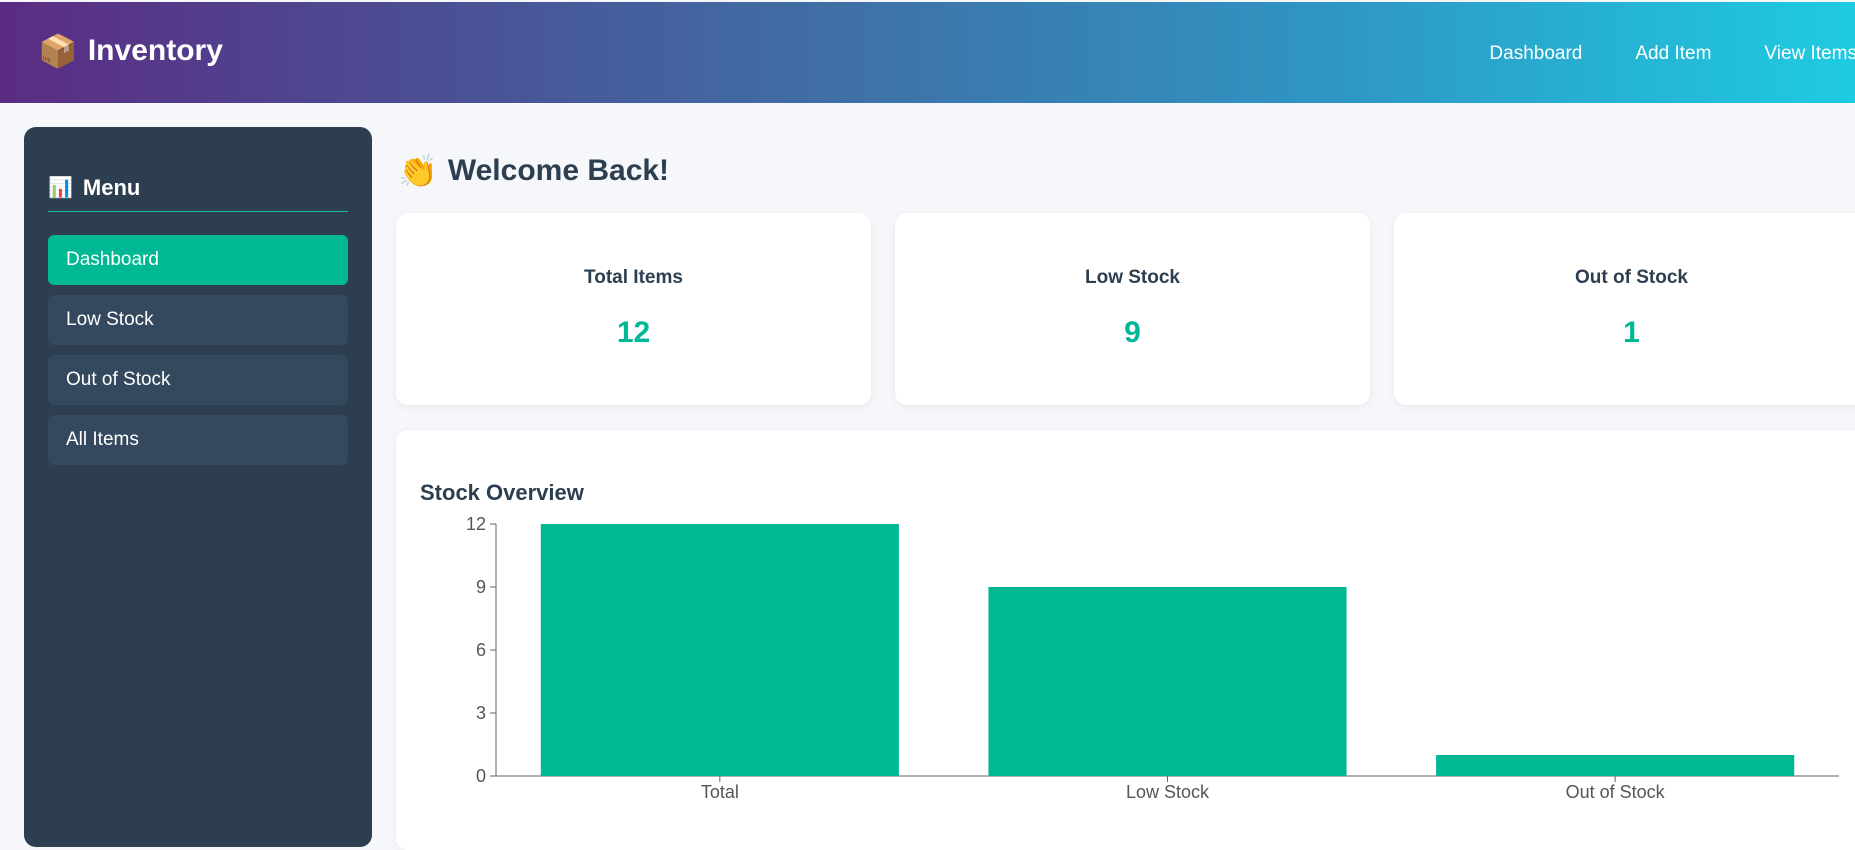 The image size is (1855, 850). I want to click on y-tick-label: 3, so click(481, 713).